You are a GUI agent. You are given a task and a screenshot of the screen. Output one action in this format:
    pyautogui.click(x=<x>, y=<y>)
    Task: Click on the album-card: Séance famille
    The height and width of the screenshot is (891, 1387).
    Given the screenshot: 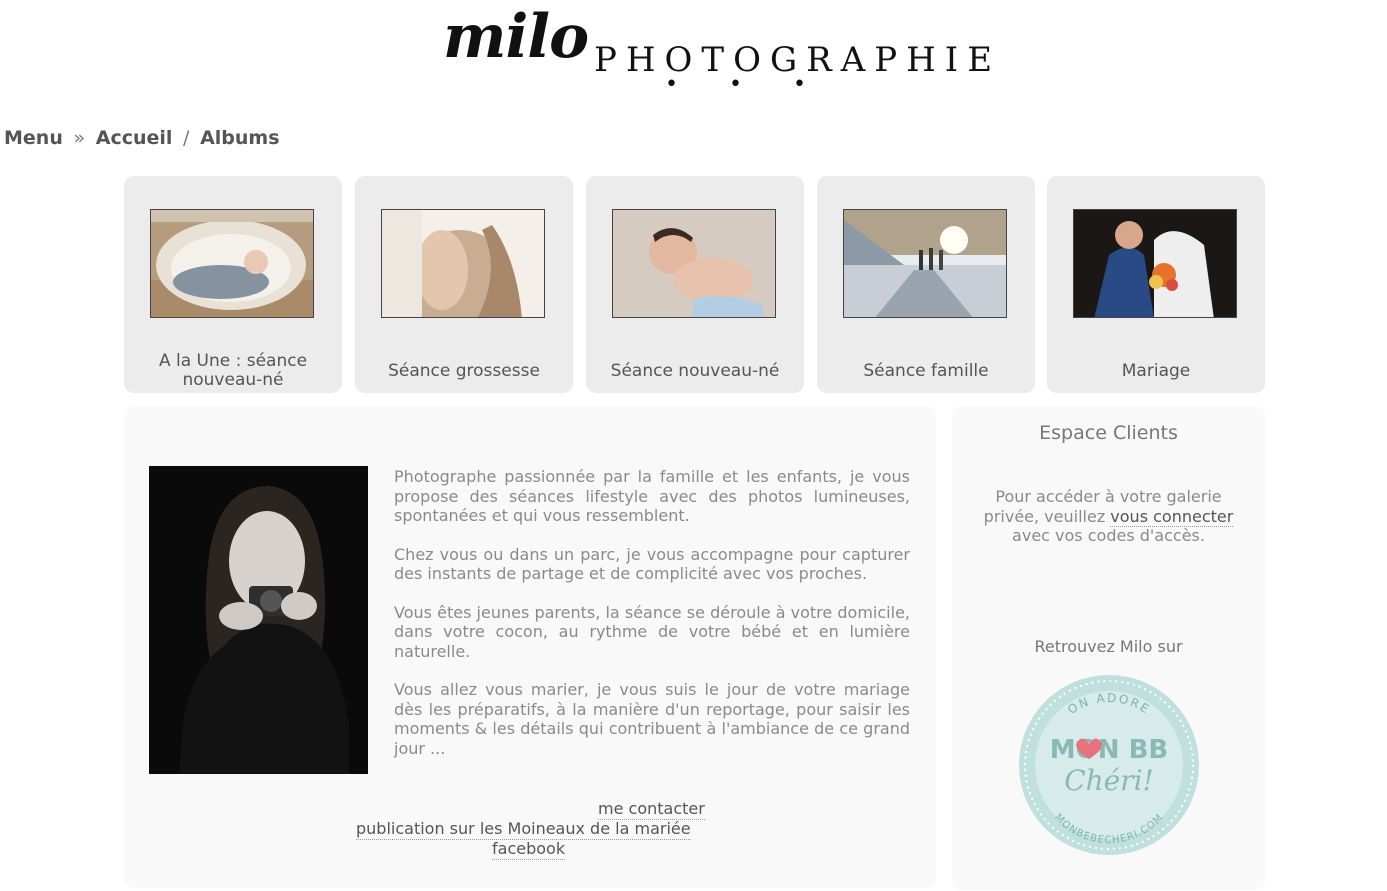 What is the action you would take?
    pyautogui.click(x=926, y=284)
    